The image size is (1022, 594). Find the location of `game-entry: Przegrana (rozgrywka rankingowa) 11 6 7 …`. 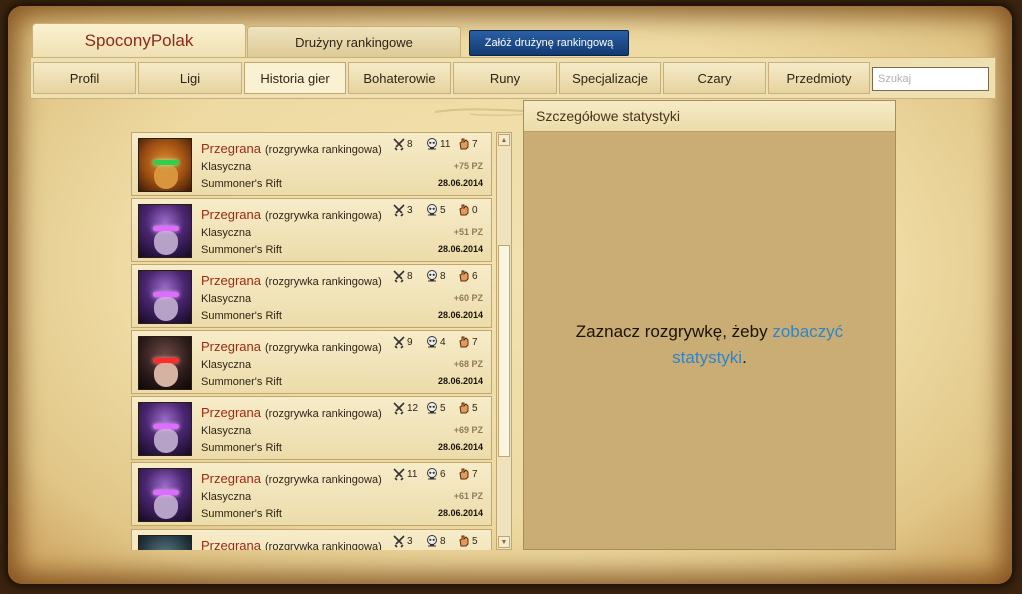

game-entry: Przegrana (rozgrywka rankingowa) 11 6 7 … is located at coordinates (311, 494).